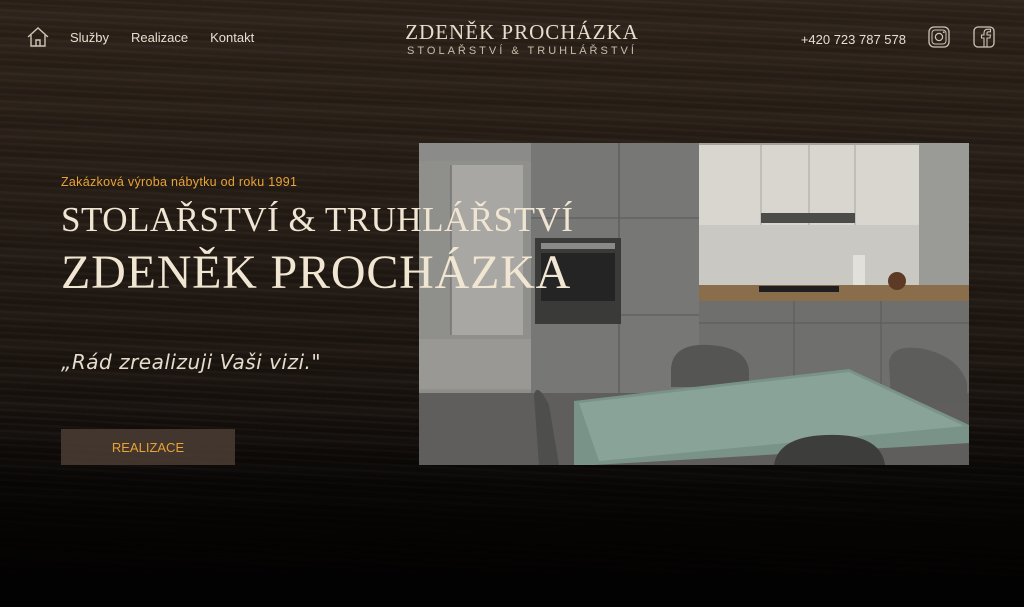  What do you see at coordinates (853, 39) in the screenshot?
I see `phone-link: +420 723 787 578` at bounding box center [853, 39].